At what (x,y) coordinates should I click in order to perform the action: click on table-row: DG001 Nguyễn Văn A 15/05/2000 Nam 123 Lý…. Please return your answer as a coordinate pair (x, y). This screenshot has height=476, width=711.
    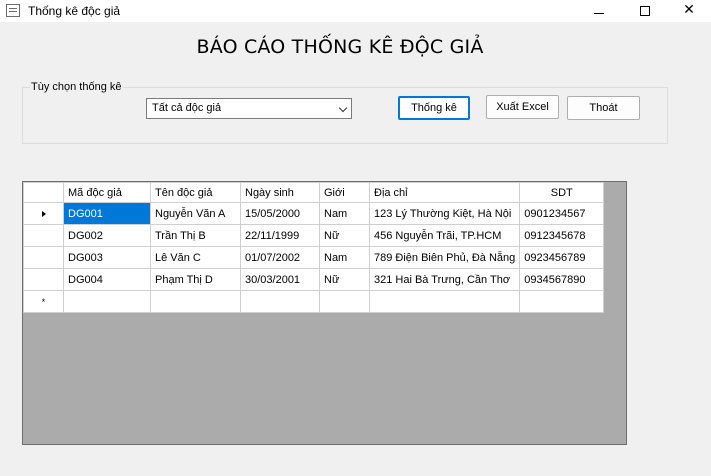
    Looking at the image, I should click on (314, 213).